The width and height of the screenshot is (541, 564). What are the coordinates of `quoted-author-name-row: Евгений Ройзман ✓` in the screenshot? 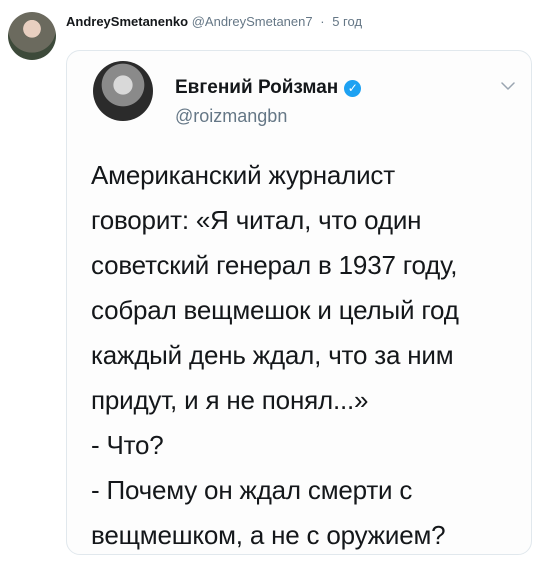 It's located at (268, 88).